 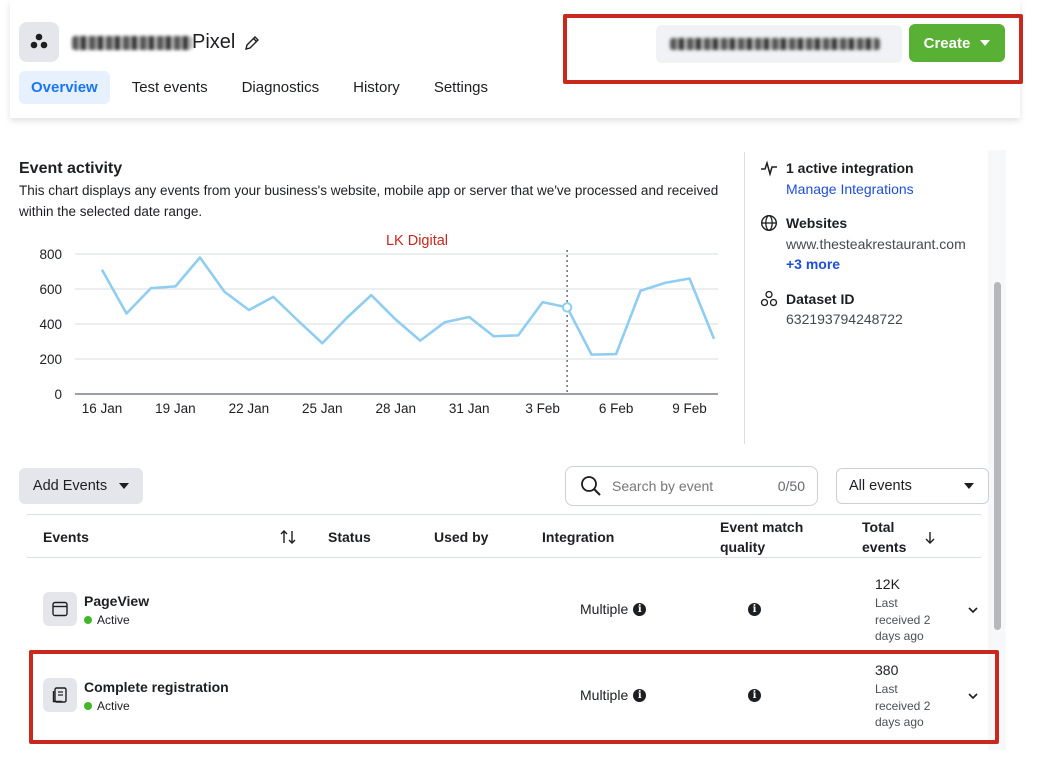 What do you see at coordinates (930, 538) in the screenshot?
I see `arrow-down-icon` at bounding box center [930, 538].